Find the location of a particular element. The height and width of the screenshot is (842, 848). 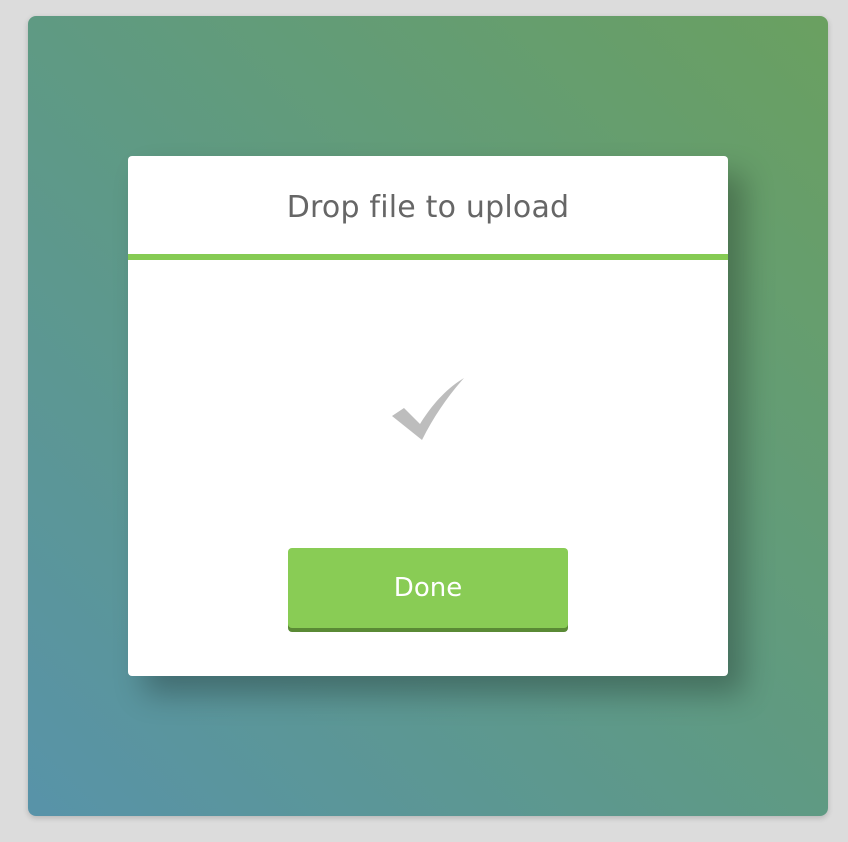

checkmark-shape is located at coordinates (428, 409).